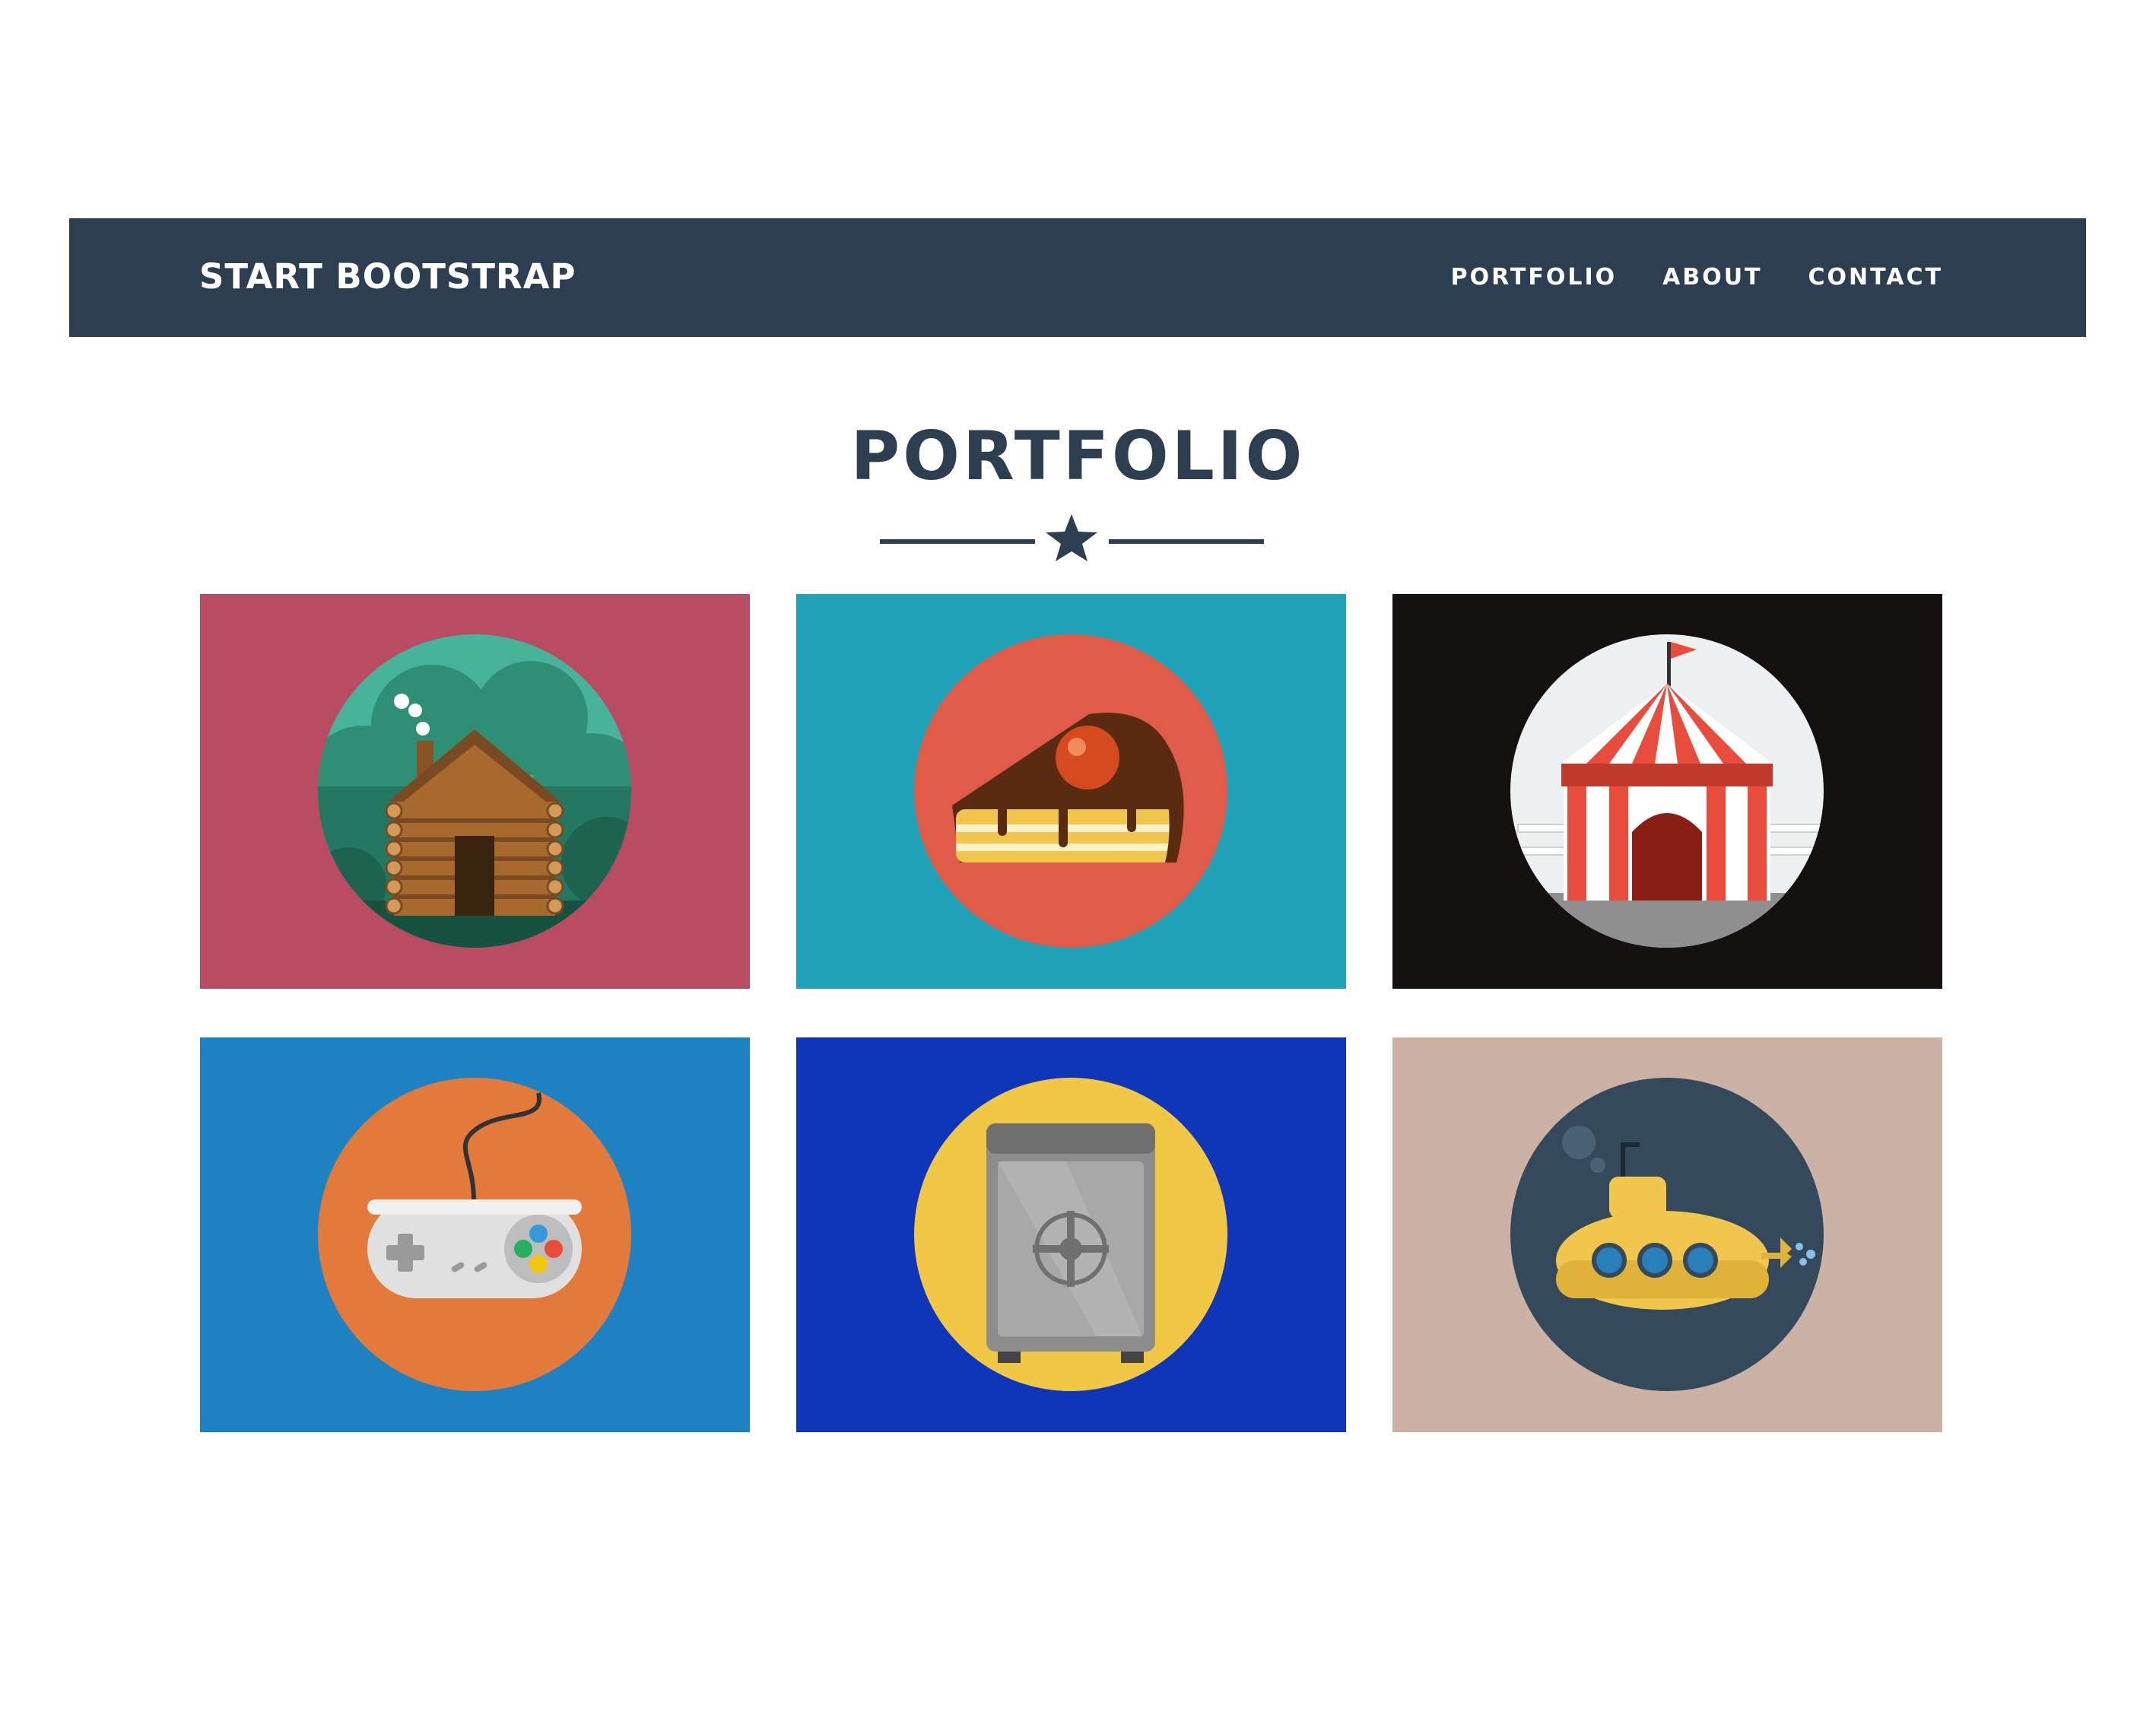 The height and width of the screenshot is (1725, 2156). I want to click on portfolio-item-cake, so click(1071, 791).